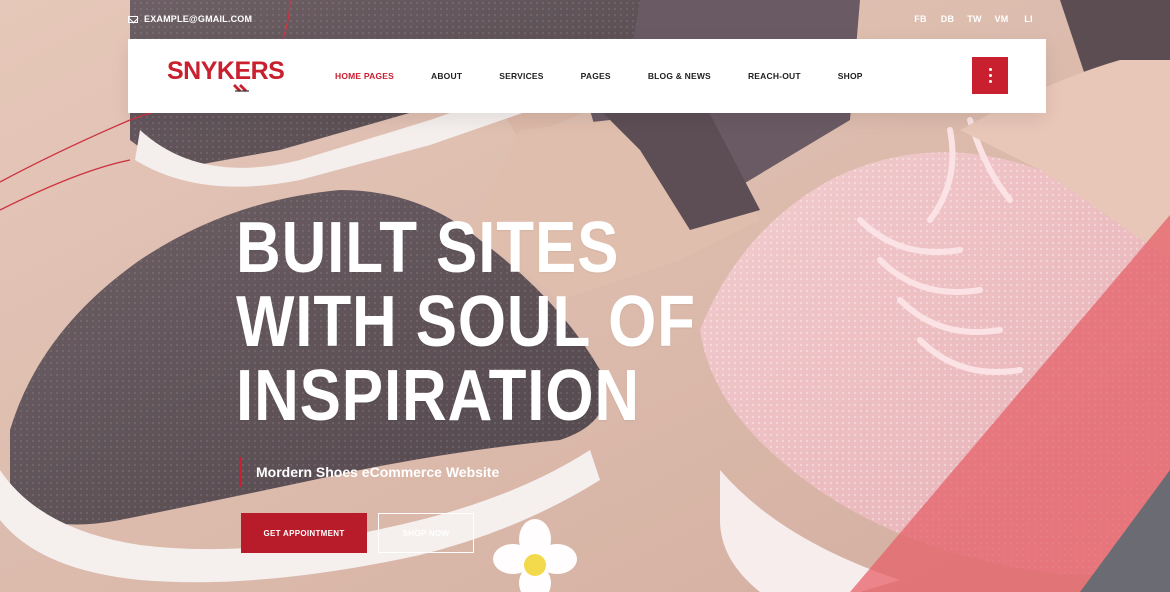 The height and width of the screenshot is (592, 1170). I want to click on headline-line-1: BUILT SITES, so click(428, 248).